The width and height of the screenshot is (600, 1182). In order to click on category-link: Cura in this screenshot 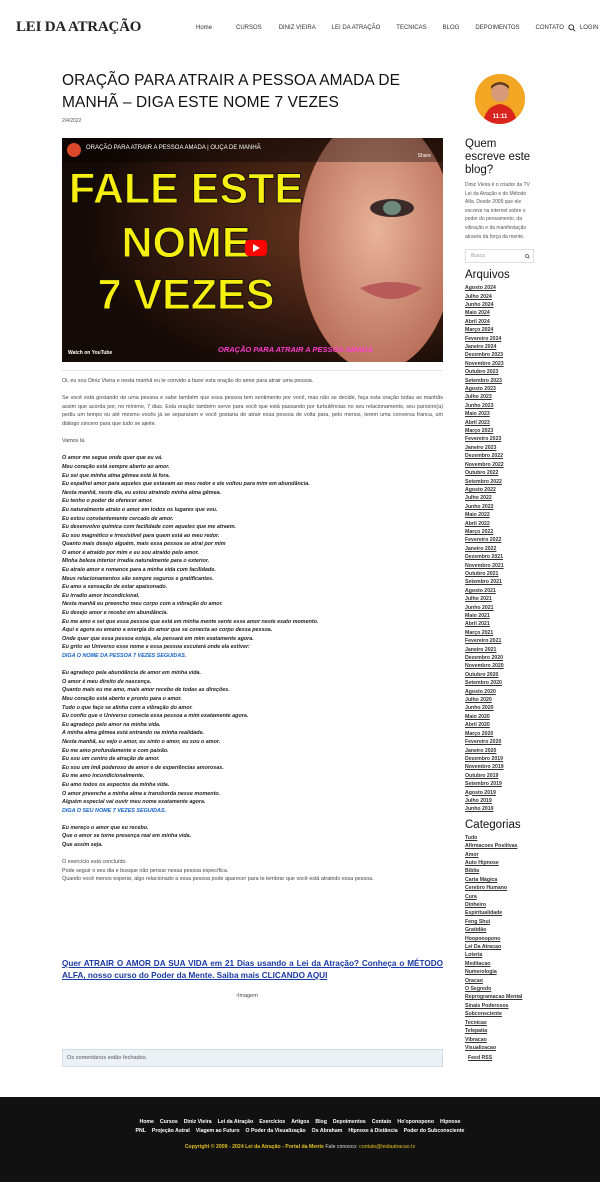, I will do `click(501, 897)`.